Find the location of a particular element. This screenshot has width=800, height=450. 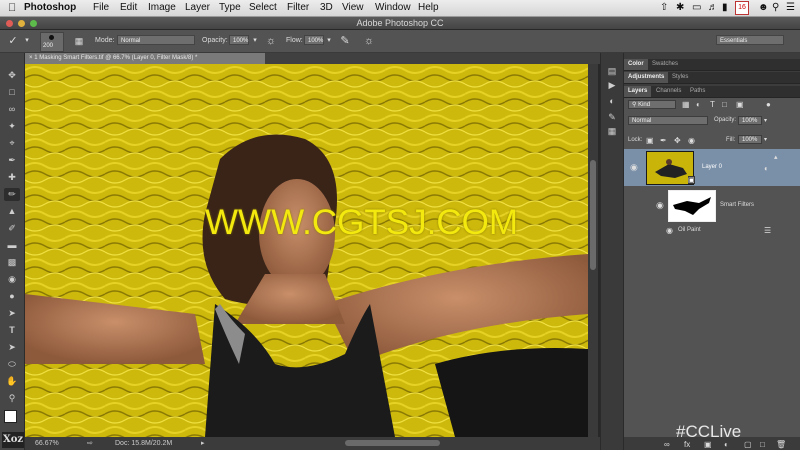

collapse-arrow-icon: ▴ is located at coordinates (776, 157).